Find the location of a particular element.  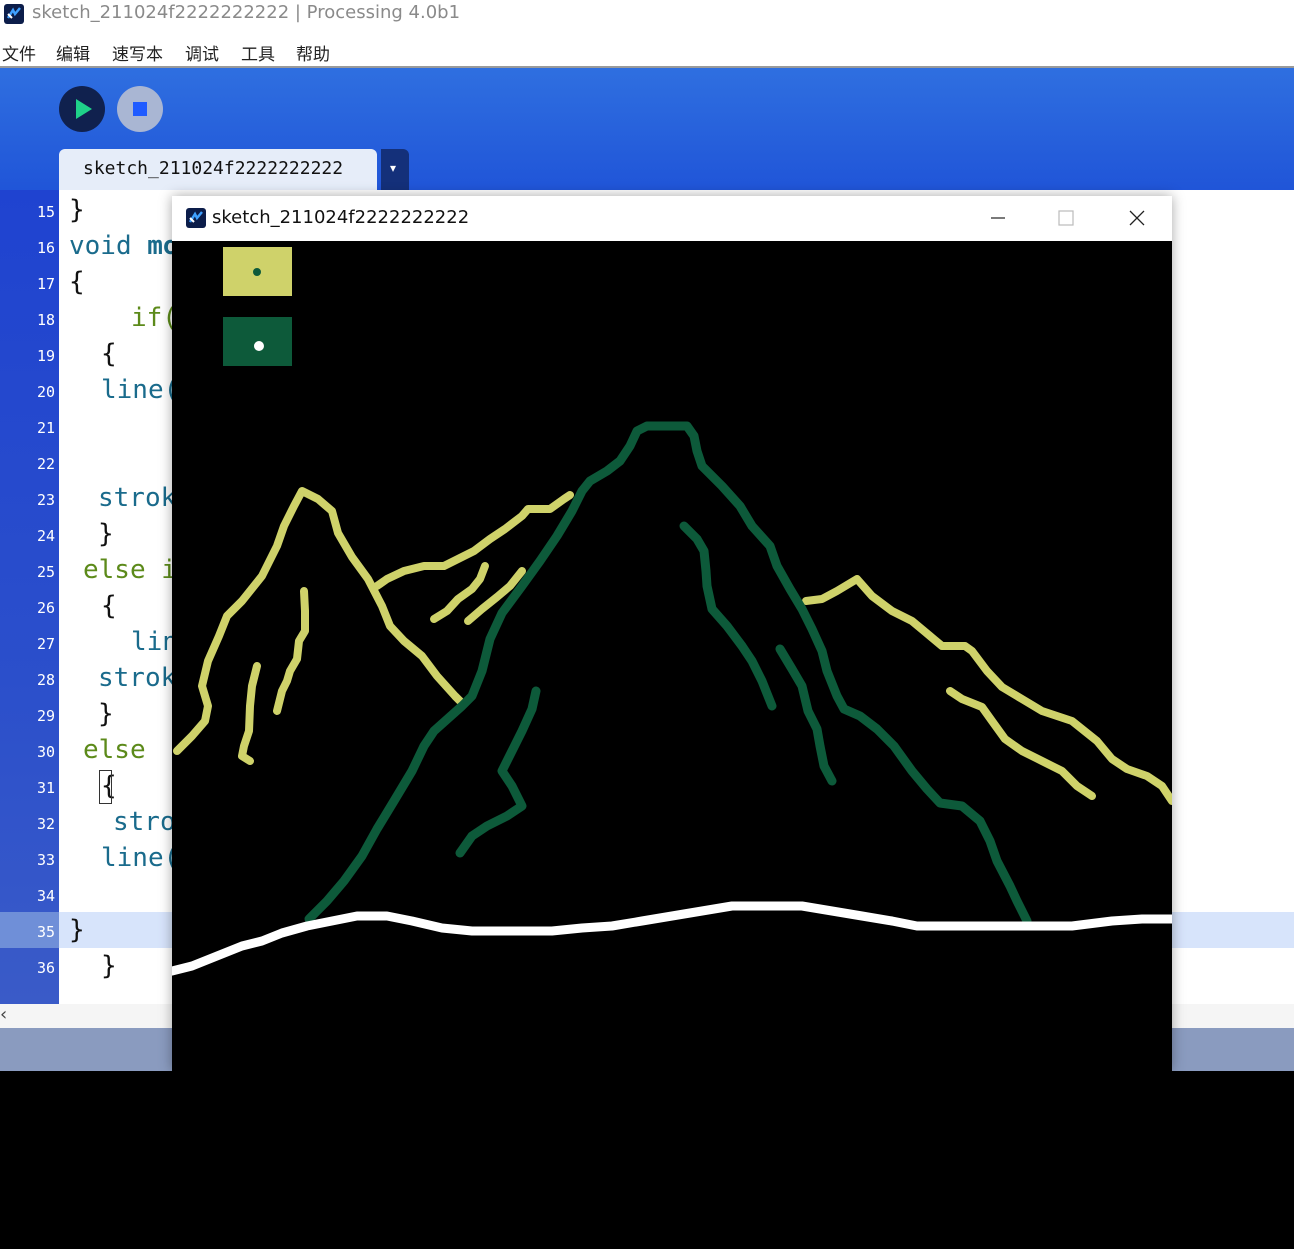

run-button is located at coordinates (82, 109).